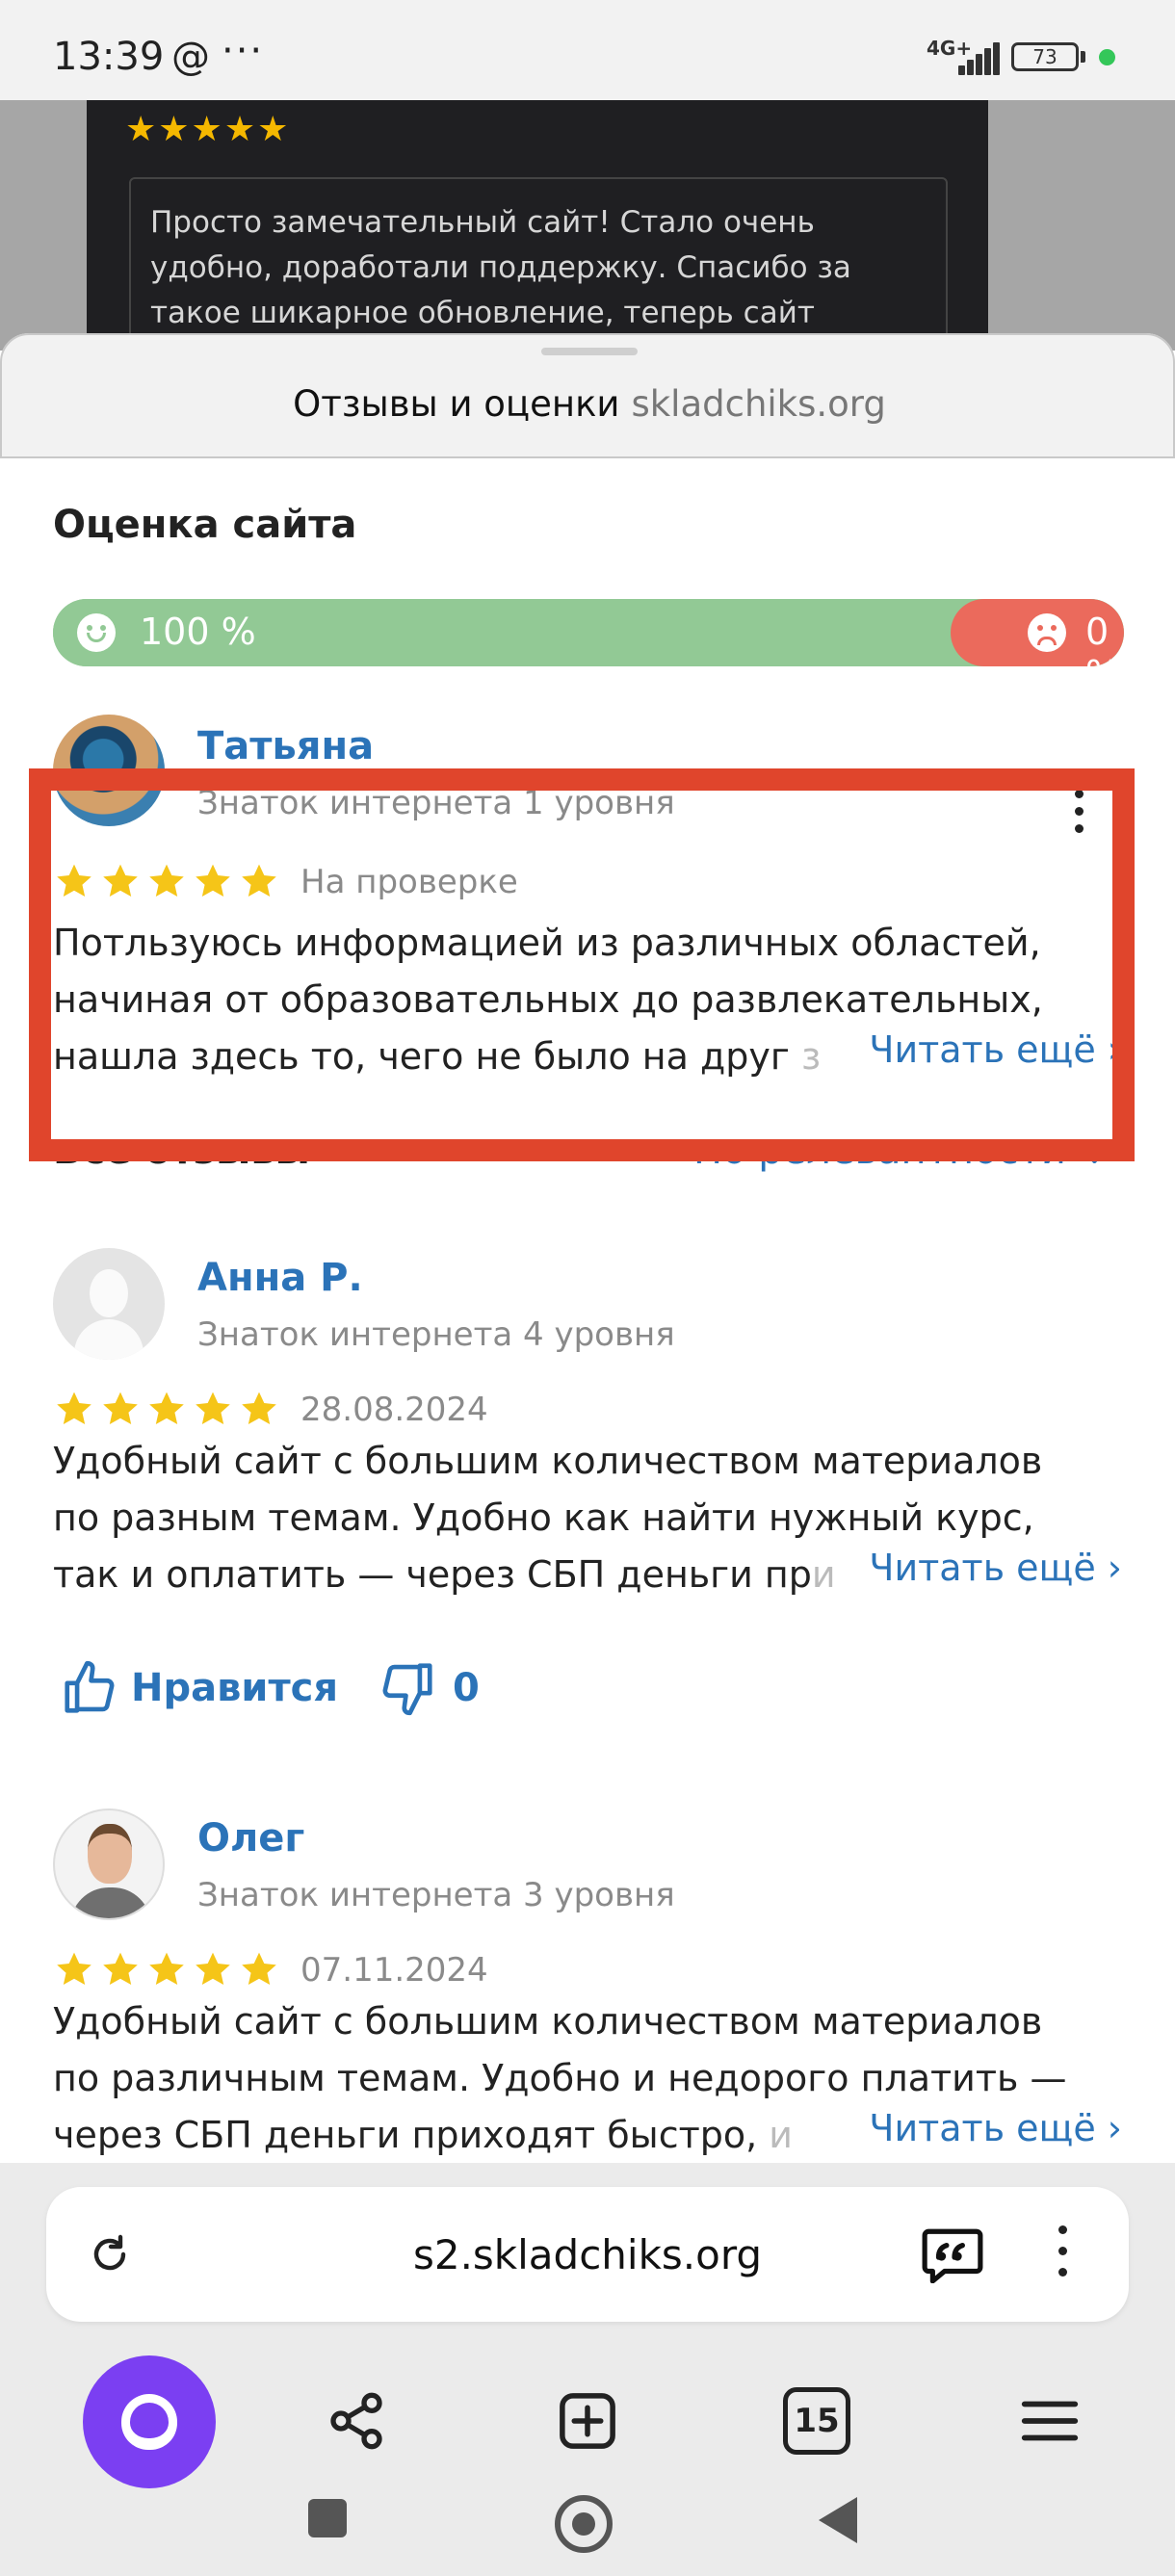 Image resolution: width=1175 pixels, height=2576 pixels. I want to click on highlight-frame, so click(582, 964).